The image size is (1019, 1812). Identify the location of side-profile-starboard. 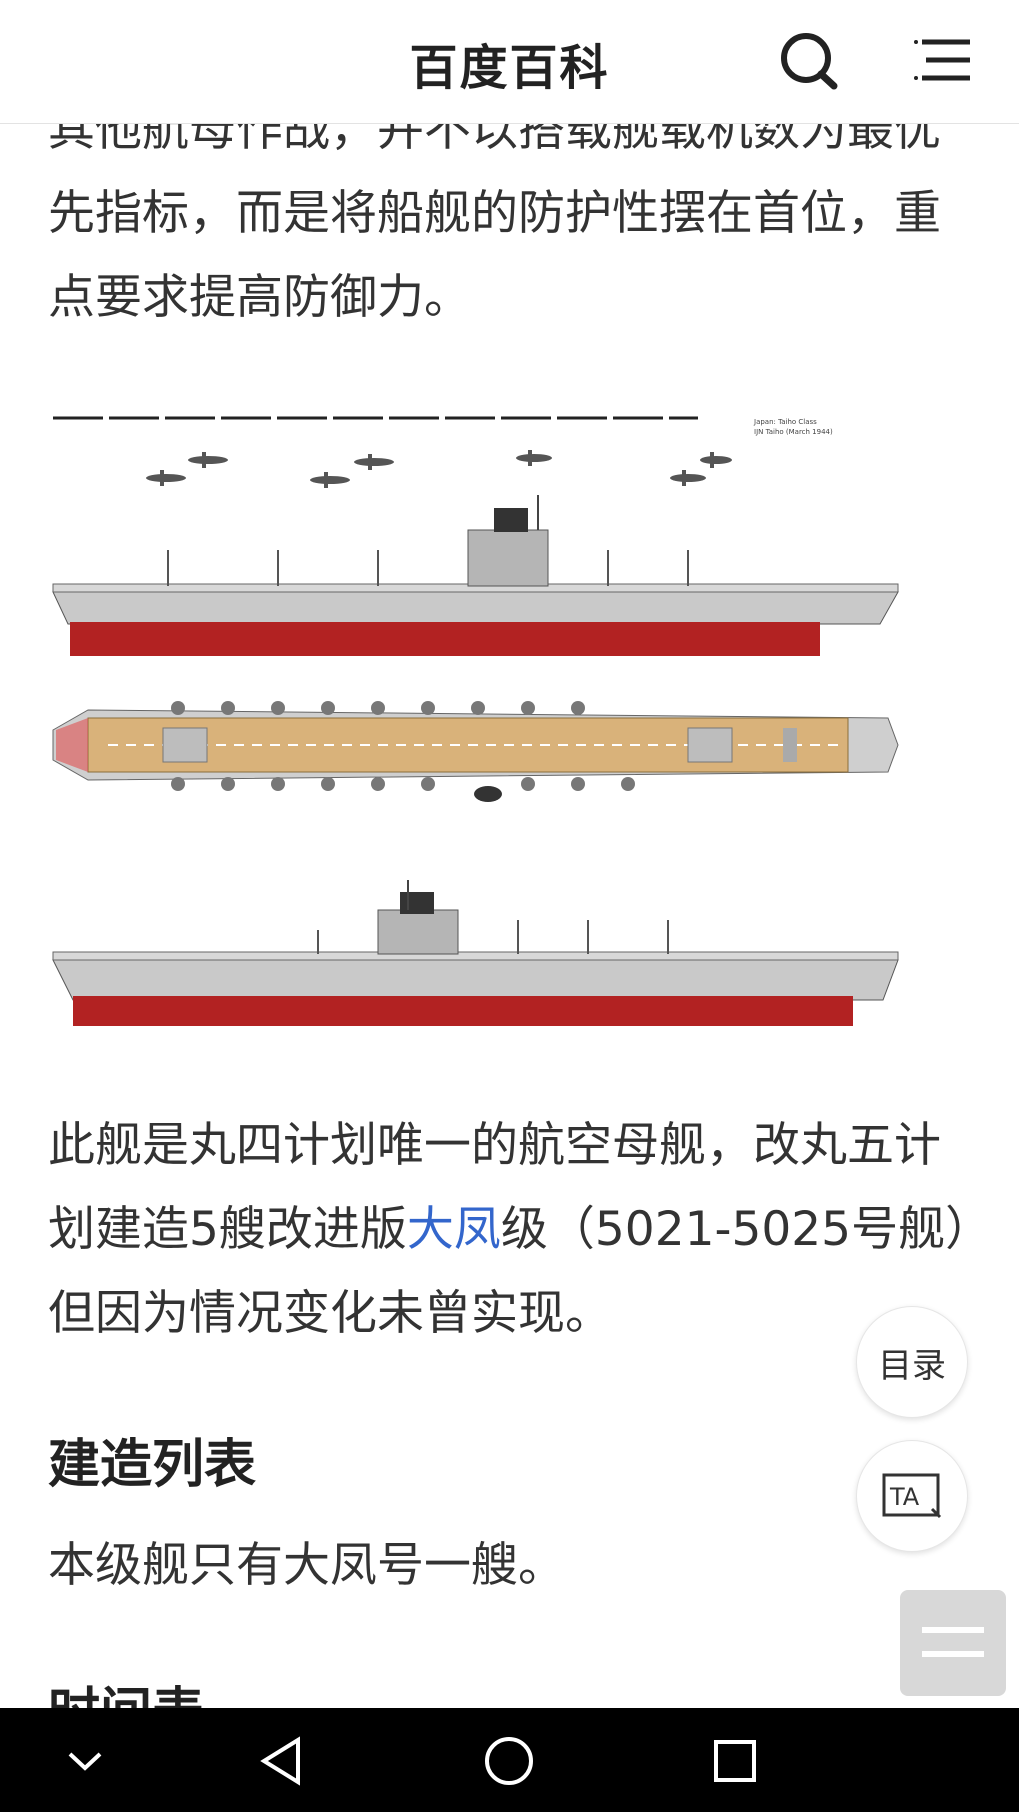
(475, 575).